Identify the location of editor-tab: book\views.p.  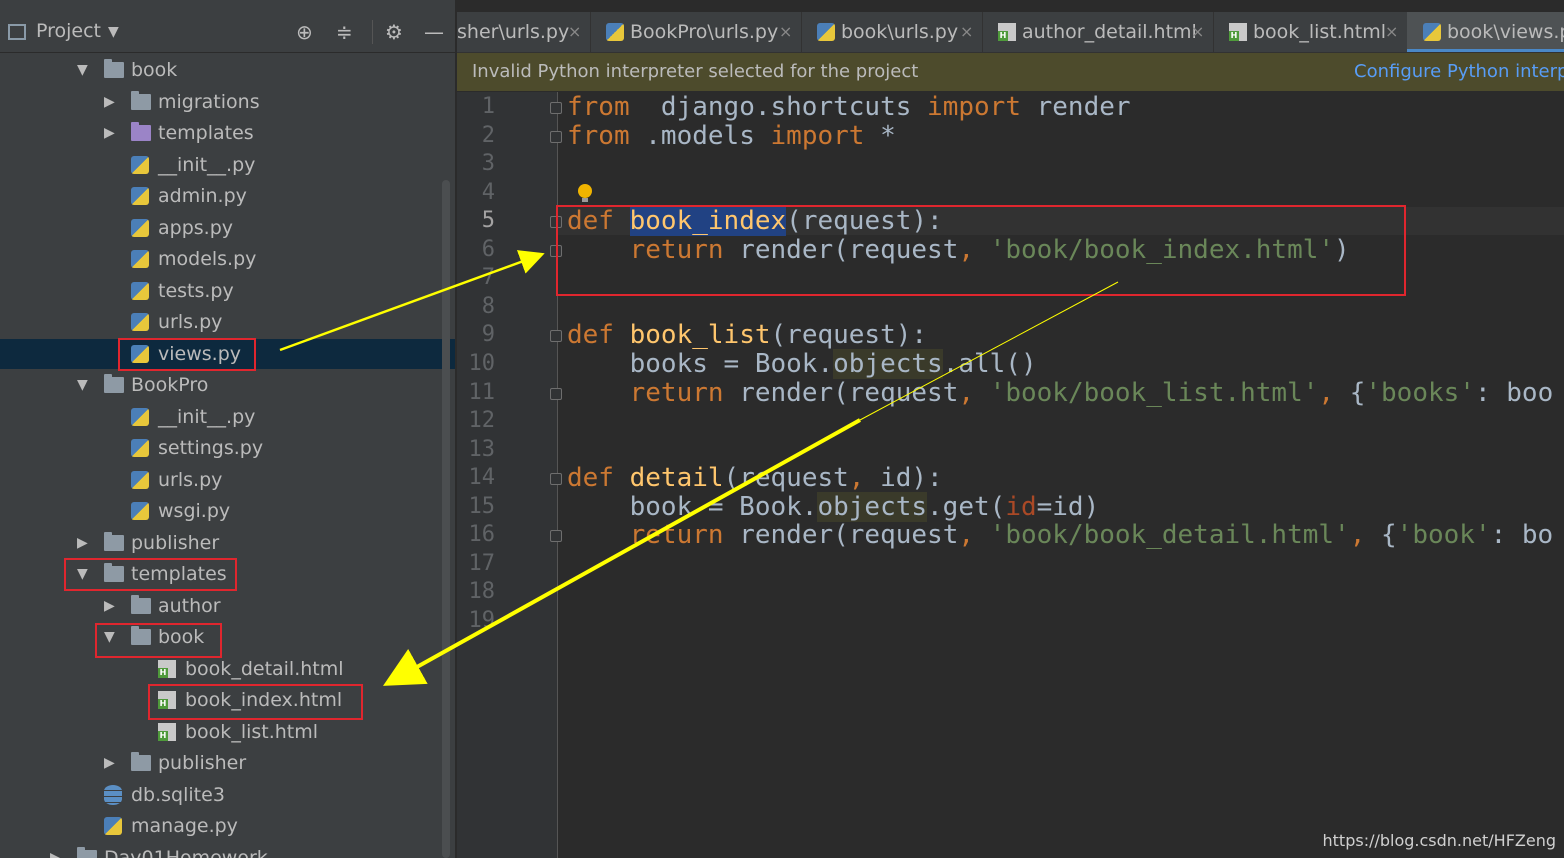
(1485, 32).